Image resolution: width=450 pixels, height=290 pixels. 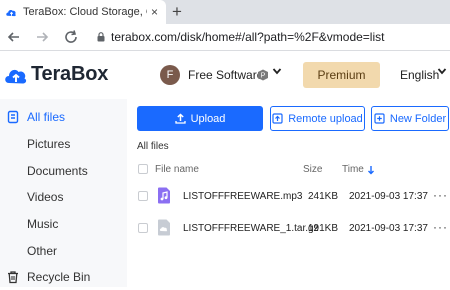 I want to click on sort-descending-icon, so click(x=371, y=170).